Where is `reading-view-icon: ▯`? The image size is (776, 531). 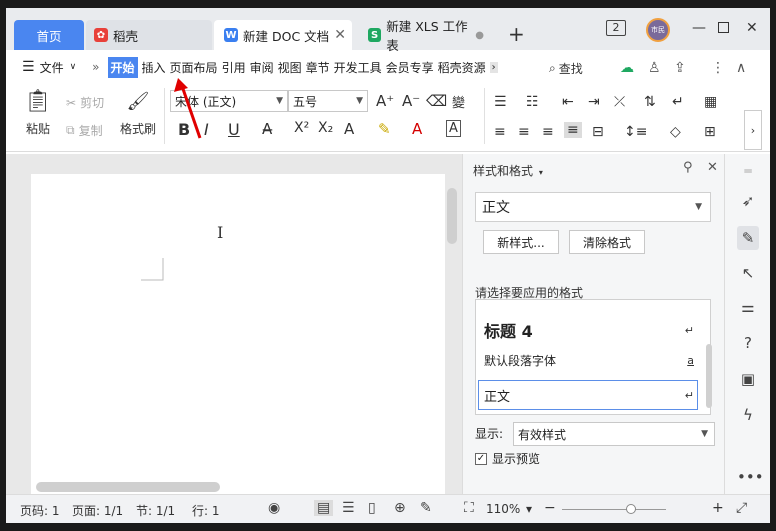 reading-view-icon: ▯ is located at coordinates (372, 508).